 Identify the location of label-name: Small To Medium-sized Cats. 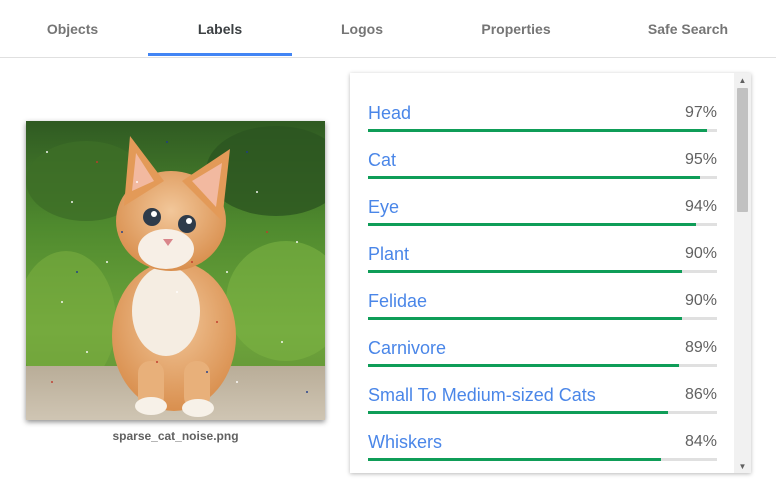
(482, 395).